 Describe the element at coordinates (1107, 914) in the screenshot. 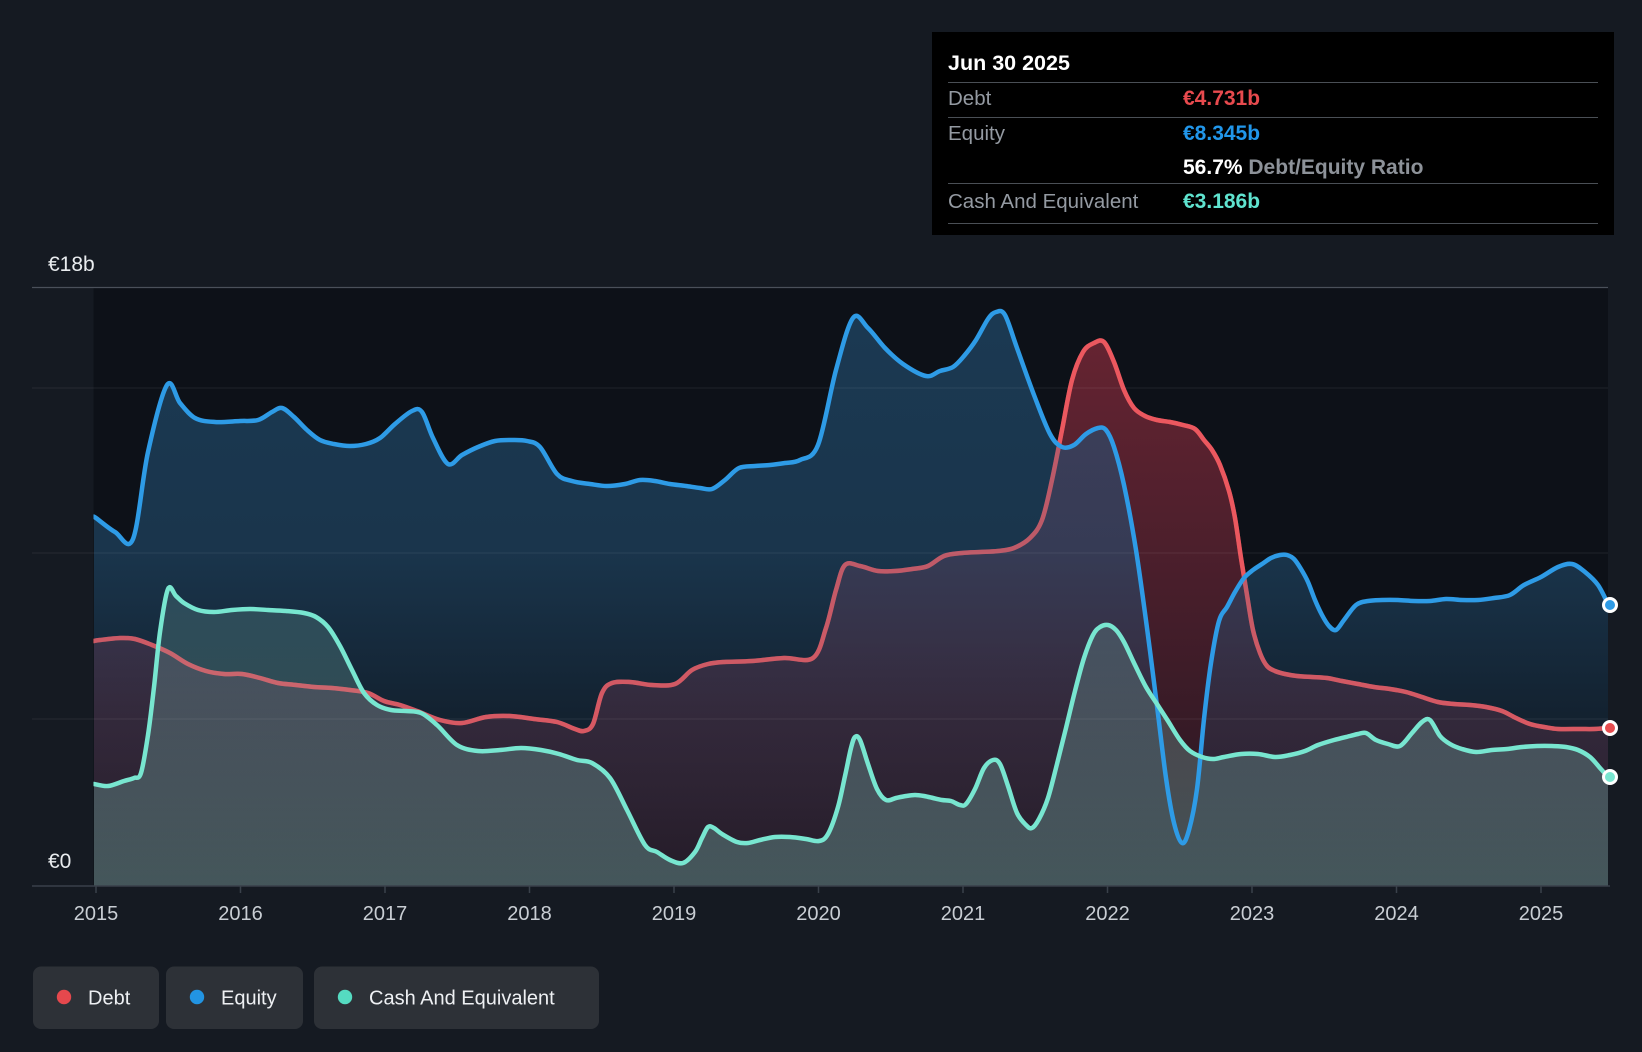

I see `svg-text: 2022` at that location.